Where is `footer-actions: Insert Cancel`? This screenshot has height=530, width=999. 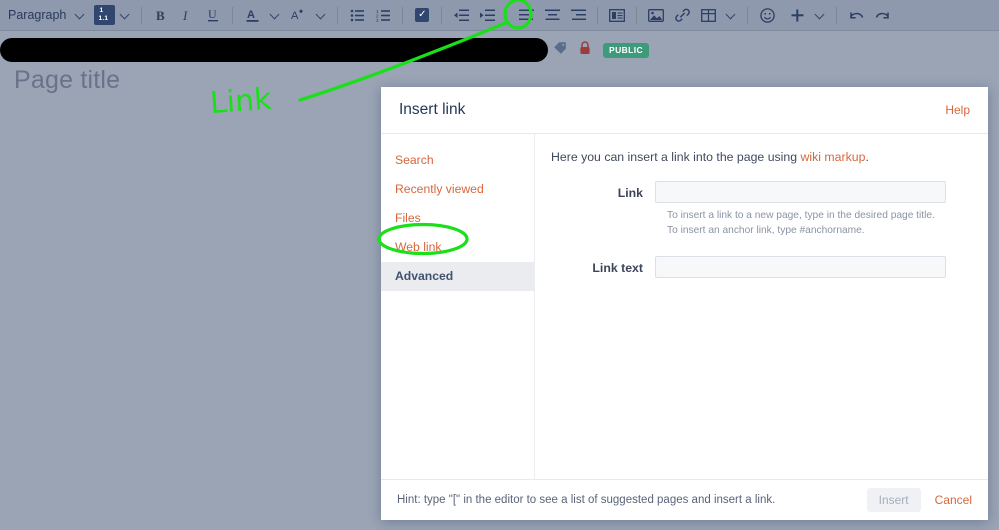
footer-actions: Insert Cancel is located at coordinates (919, 500).